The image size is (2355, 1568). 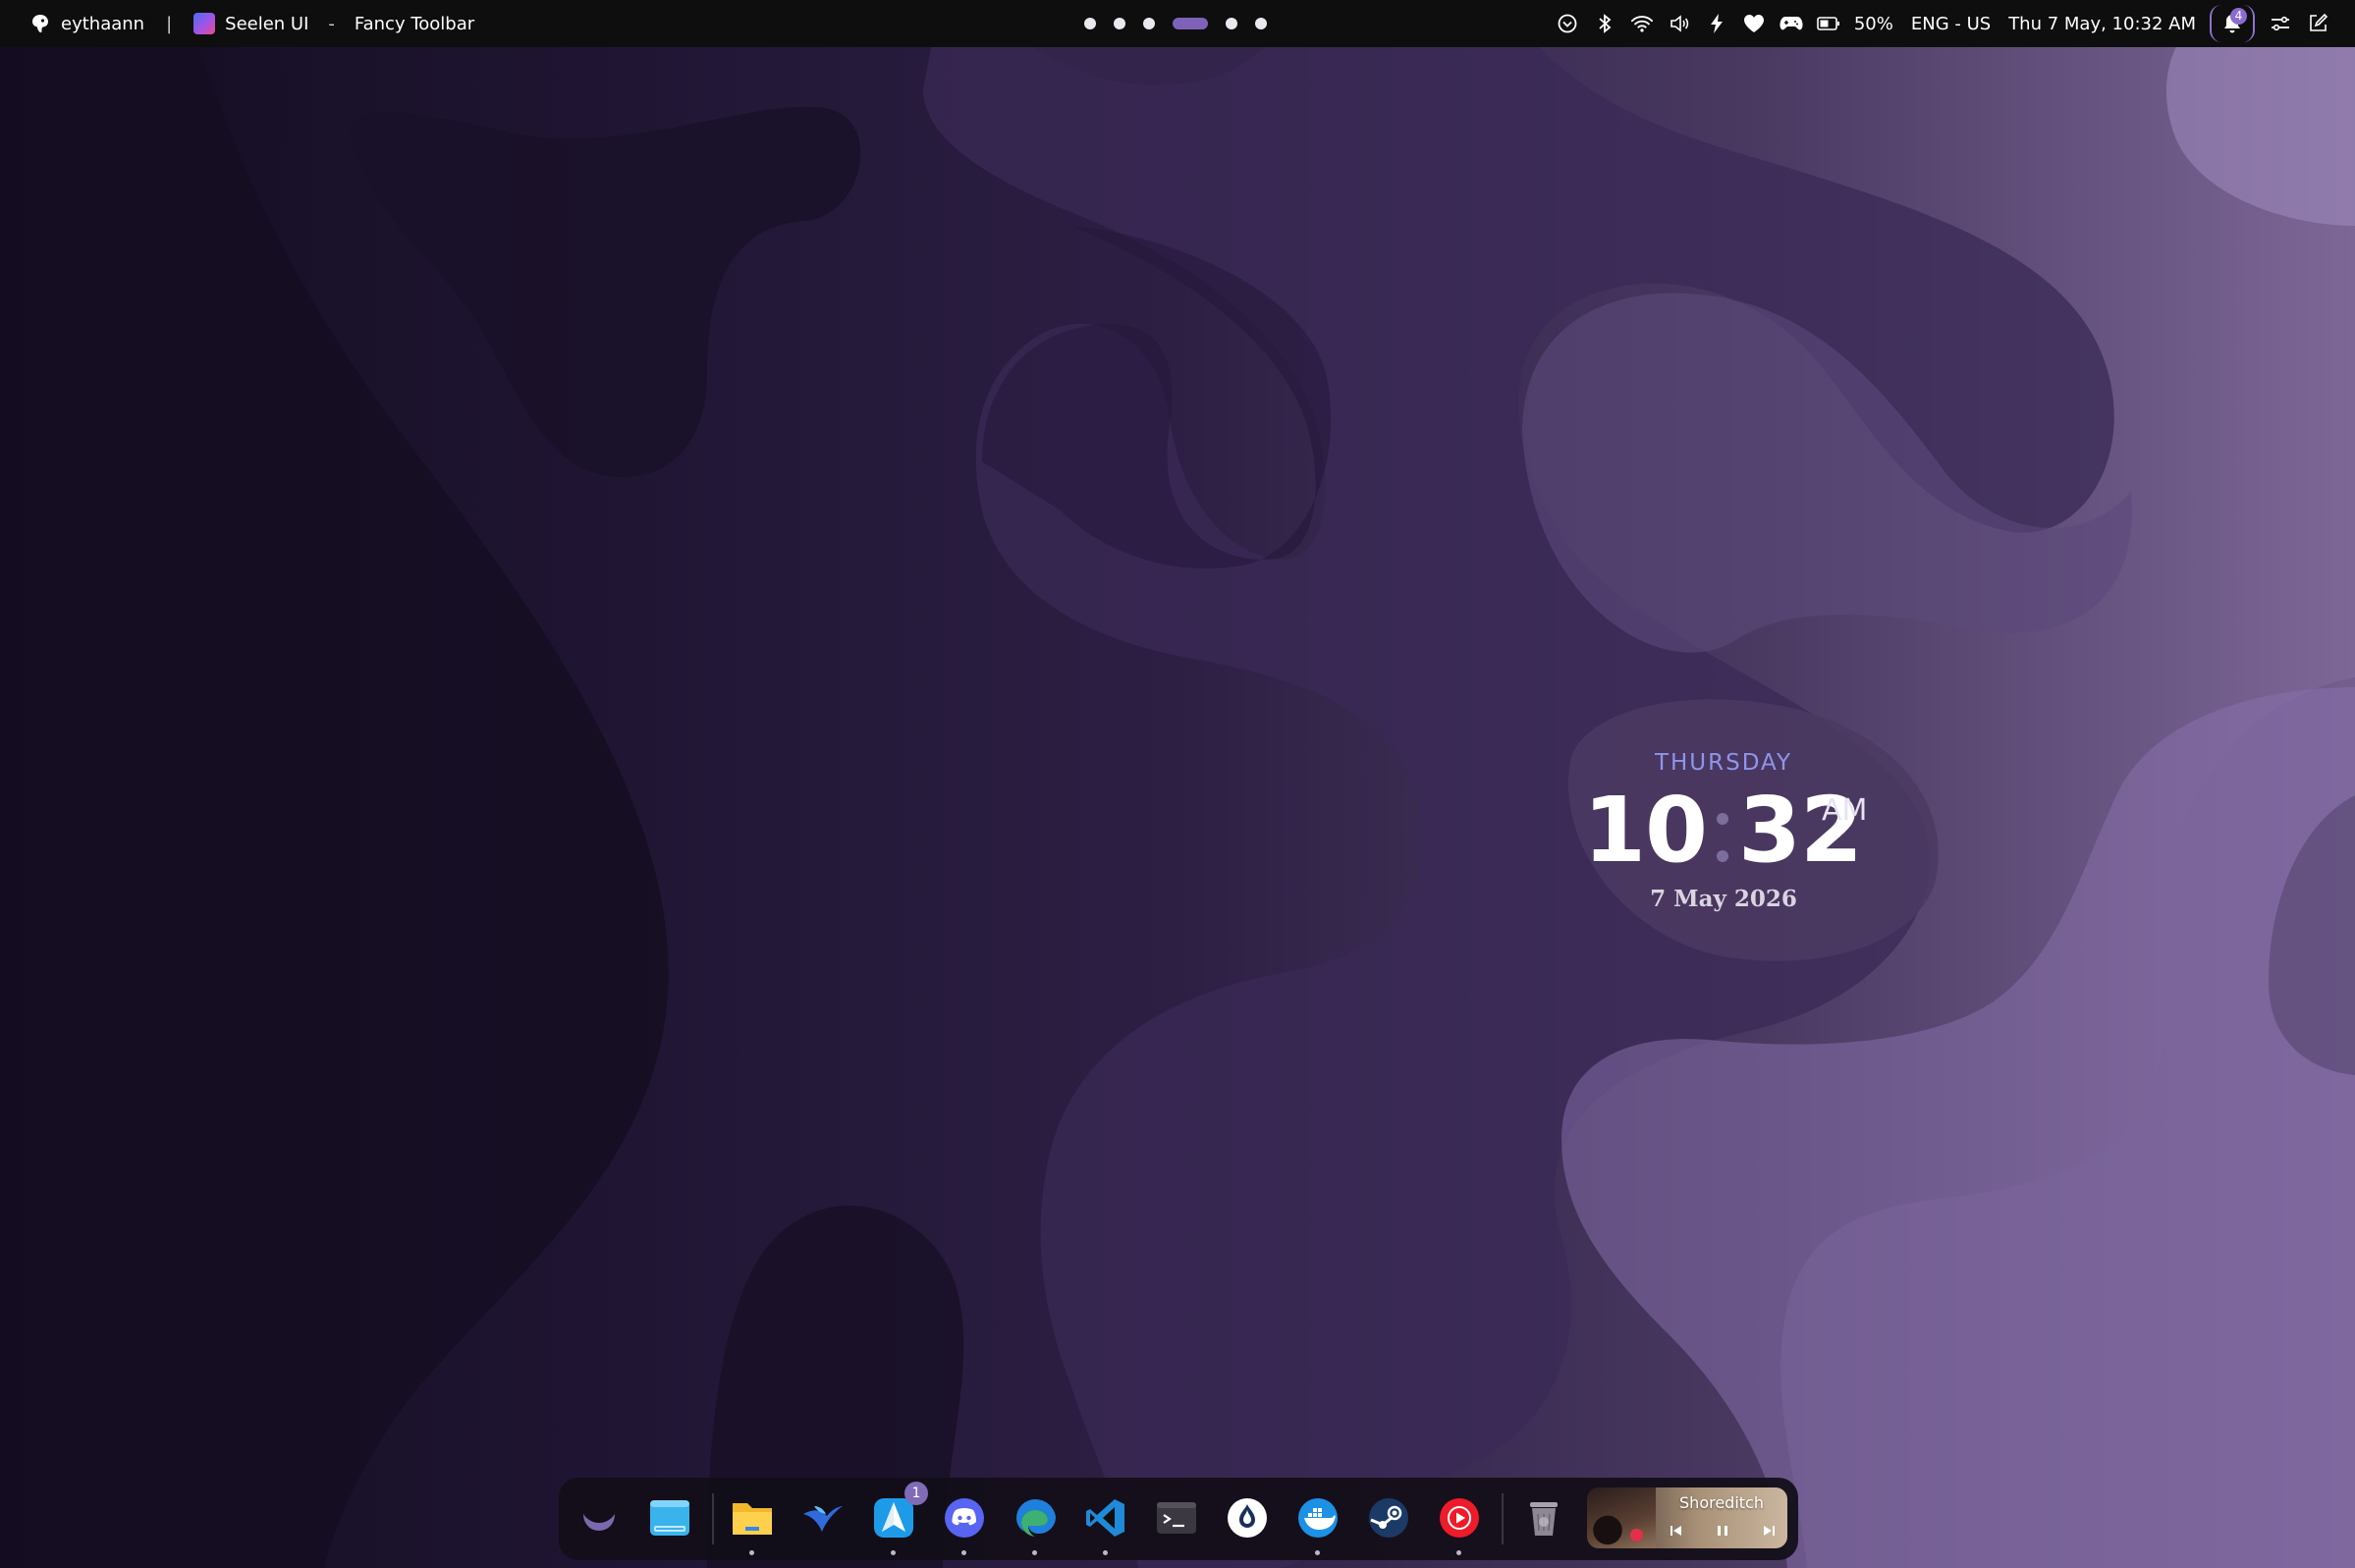 What do you see at coordinates (1636, 1535) in the screenshot?
I see `recording-indicator` at bounding box center [1636, 1535].